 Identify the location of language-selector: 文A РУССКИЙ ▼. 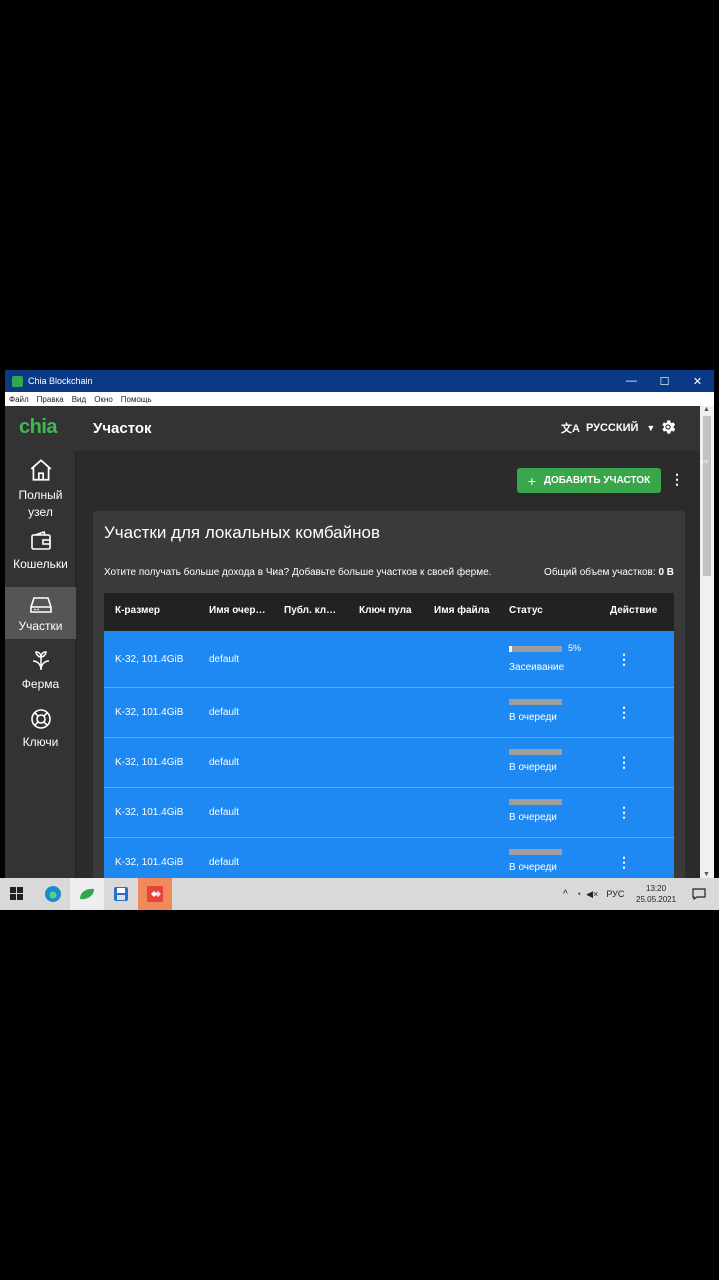
(608, 428).